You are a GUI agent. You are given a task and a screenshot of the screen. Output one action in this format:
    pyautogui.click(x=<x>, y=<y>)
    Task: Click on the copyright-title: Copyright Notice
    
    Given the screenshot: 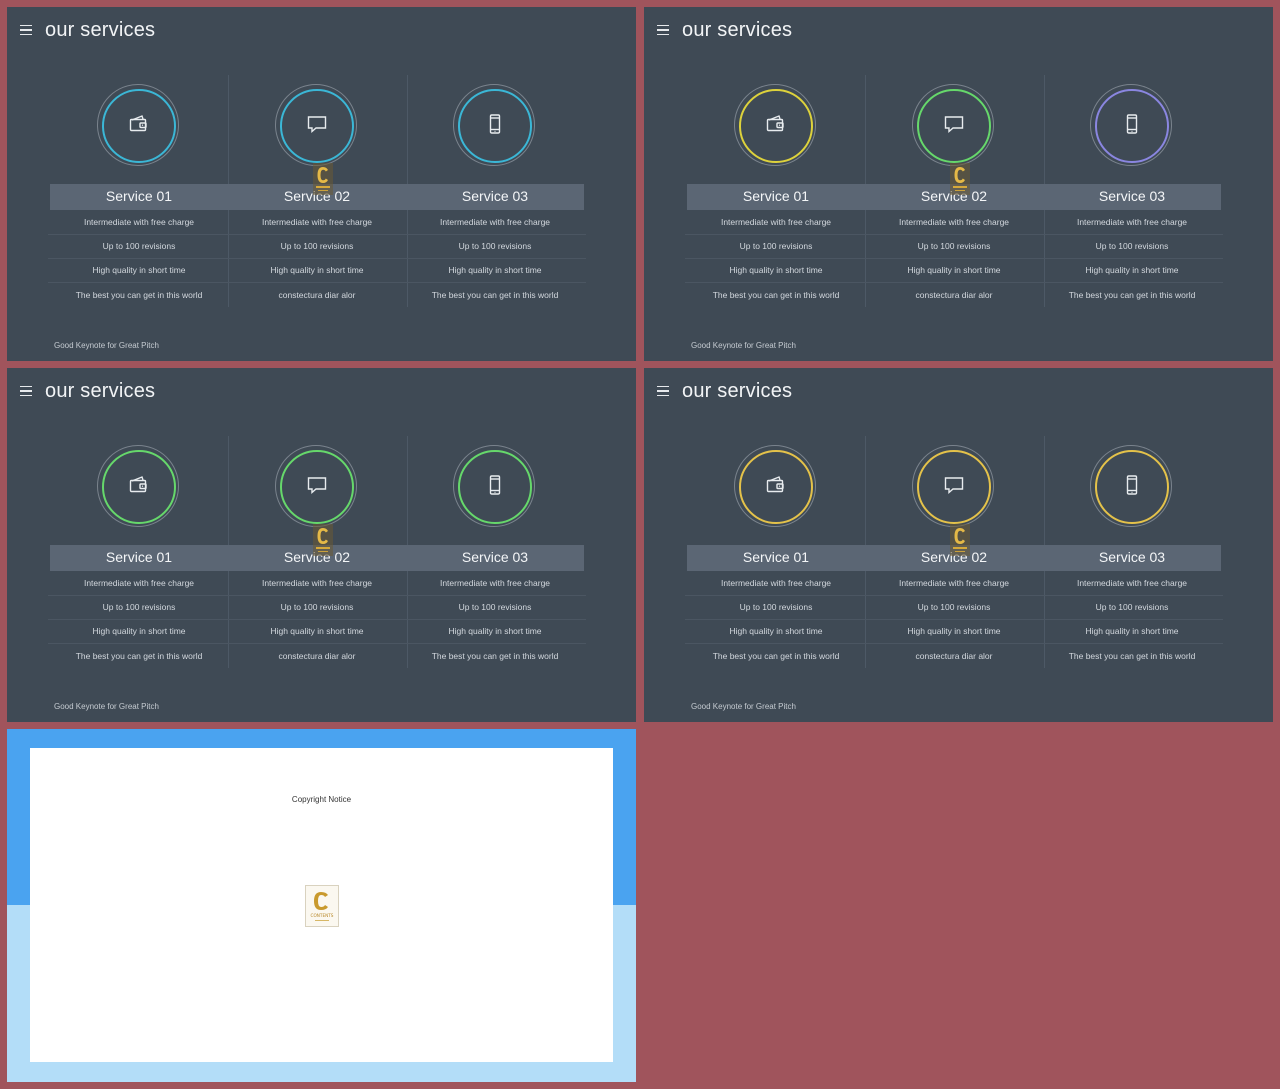 What is the action you would take?
    pyautogui.click(x=321, y=799)
    